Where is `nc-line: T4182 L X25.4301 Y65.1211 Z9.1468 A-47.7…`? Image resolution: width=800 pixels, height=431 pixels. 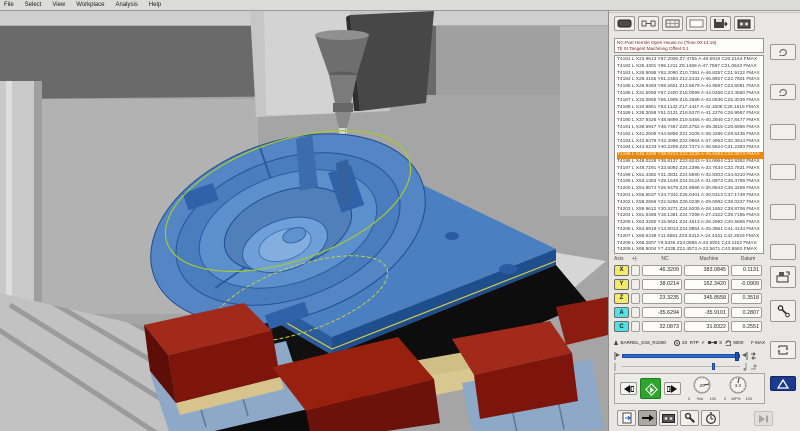 nc-line: T4182 L X25.4301 Y65.1211 Z9.1468 A-47.7… is located at coordinates (690, 67).